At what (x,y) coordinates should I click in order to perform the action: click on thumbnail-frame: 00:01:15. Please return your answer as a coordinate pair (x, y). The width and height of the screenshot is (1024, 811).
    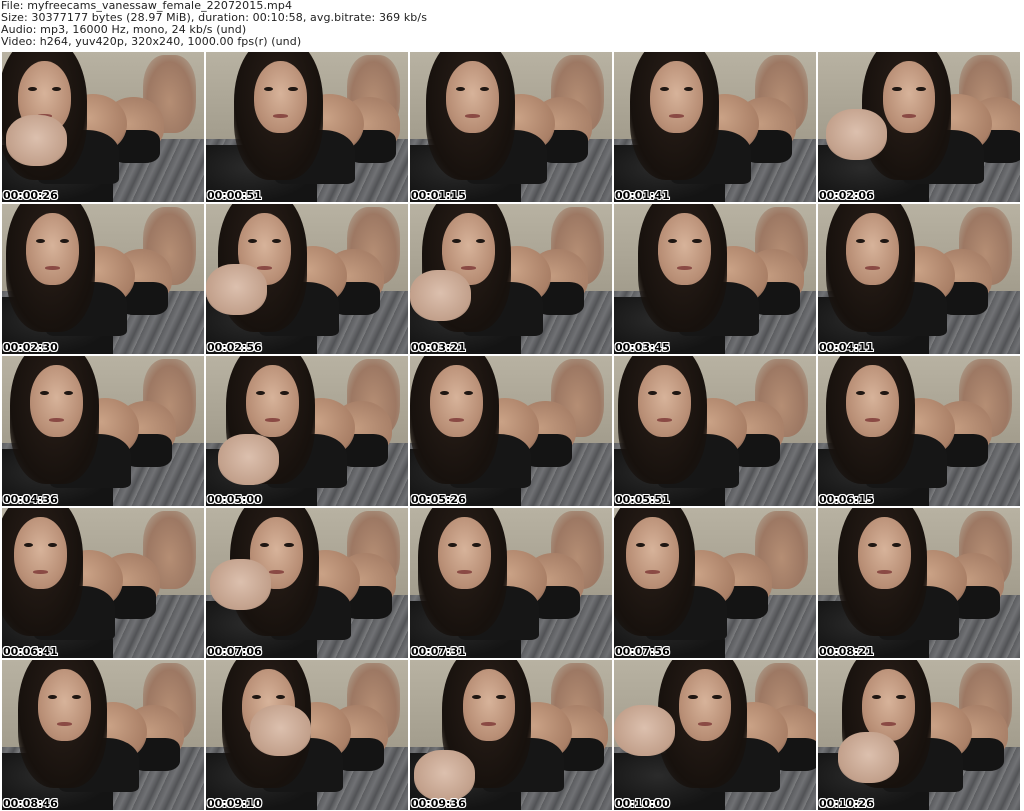
    Looking at the image, I should click on (511, 127).